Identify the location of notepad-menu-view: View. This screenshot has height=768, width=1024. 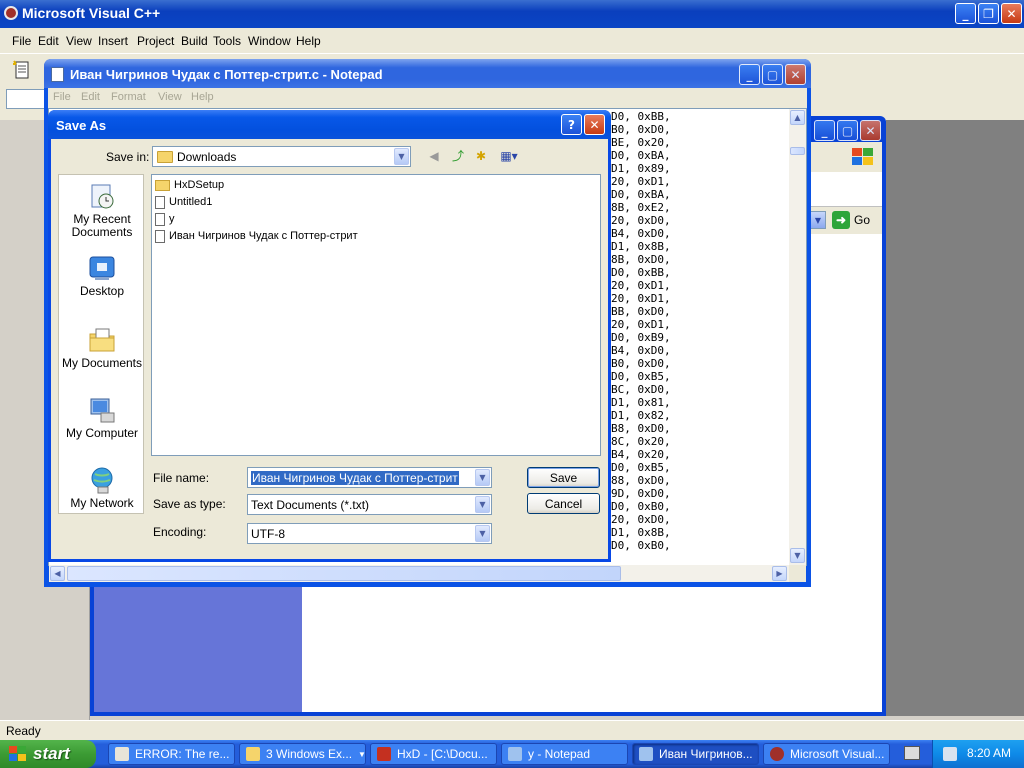
(170, 97).